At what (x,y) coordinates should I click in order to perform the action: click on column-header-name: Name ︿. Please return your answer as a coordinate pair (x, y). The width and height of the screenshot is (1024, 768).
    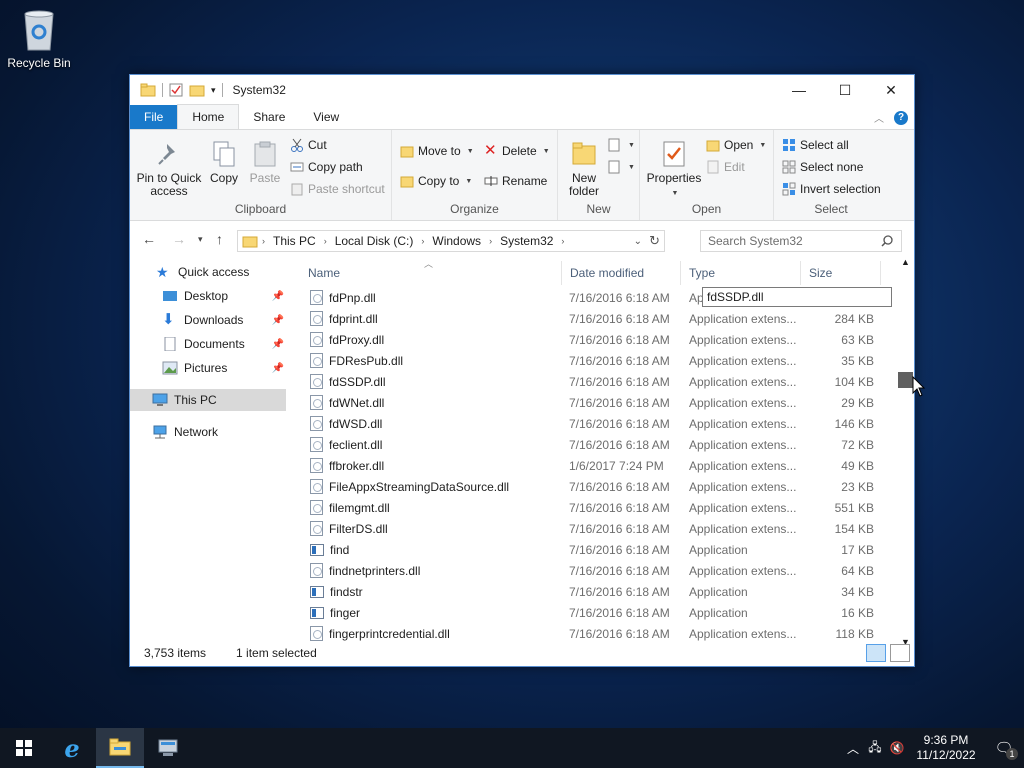
    Looking at the image, I should click on (431, 272).